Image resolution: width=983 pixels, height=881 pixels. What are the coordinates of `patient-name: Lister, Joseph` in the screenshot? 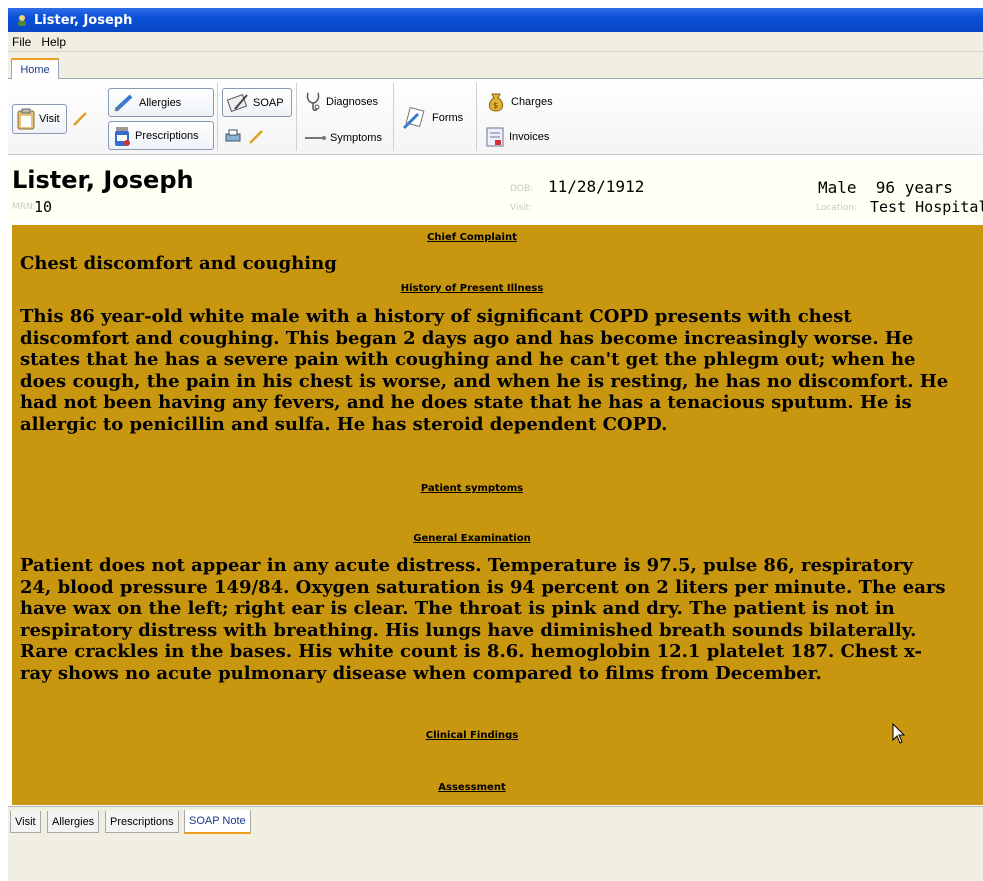 It's located at (103, 180).